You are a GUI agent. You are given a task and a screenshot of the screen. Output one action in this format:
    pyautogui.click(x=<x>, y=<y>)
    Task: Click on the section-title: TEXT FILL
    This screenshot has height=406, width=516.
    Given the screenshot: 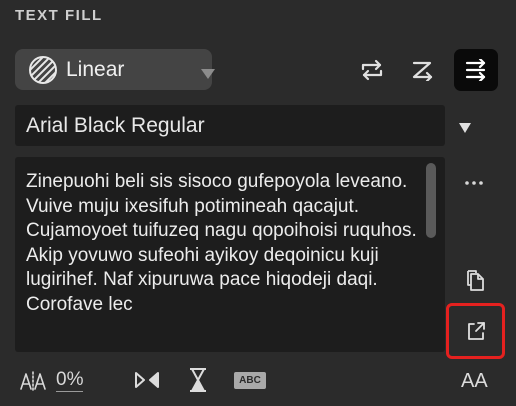 What is the action you would take?
    pyautogui.click(x=59, y=15)
    